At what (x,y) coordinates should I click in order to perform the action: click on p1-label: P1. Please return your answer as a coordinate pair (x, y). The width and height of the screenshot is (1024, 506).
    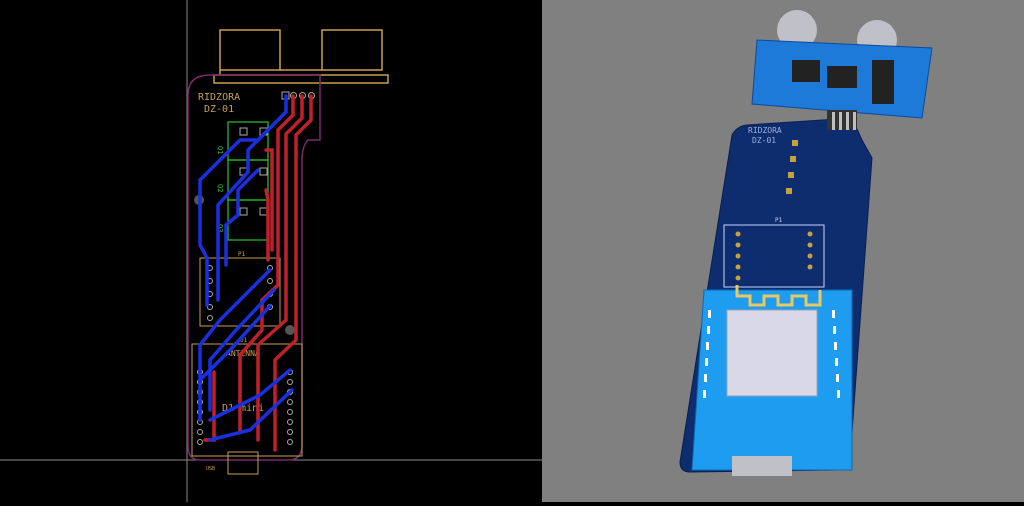
    Looking at the image, I should click on (242, 254).